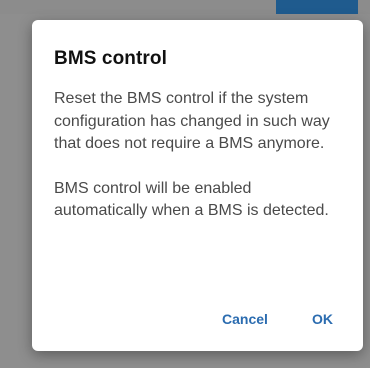 This screenshot has width=370, height=368. What do you see at coordinates (245, 319) in the screenshot?
I see `cancel-button: Cancel` at bounding box center [245, 319].